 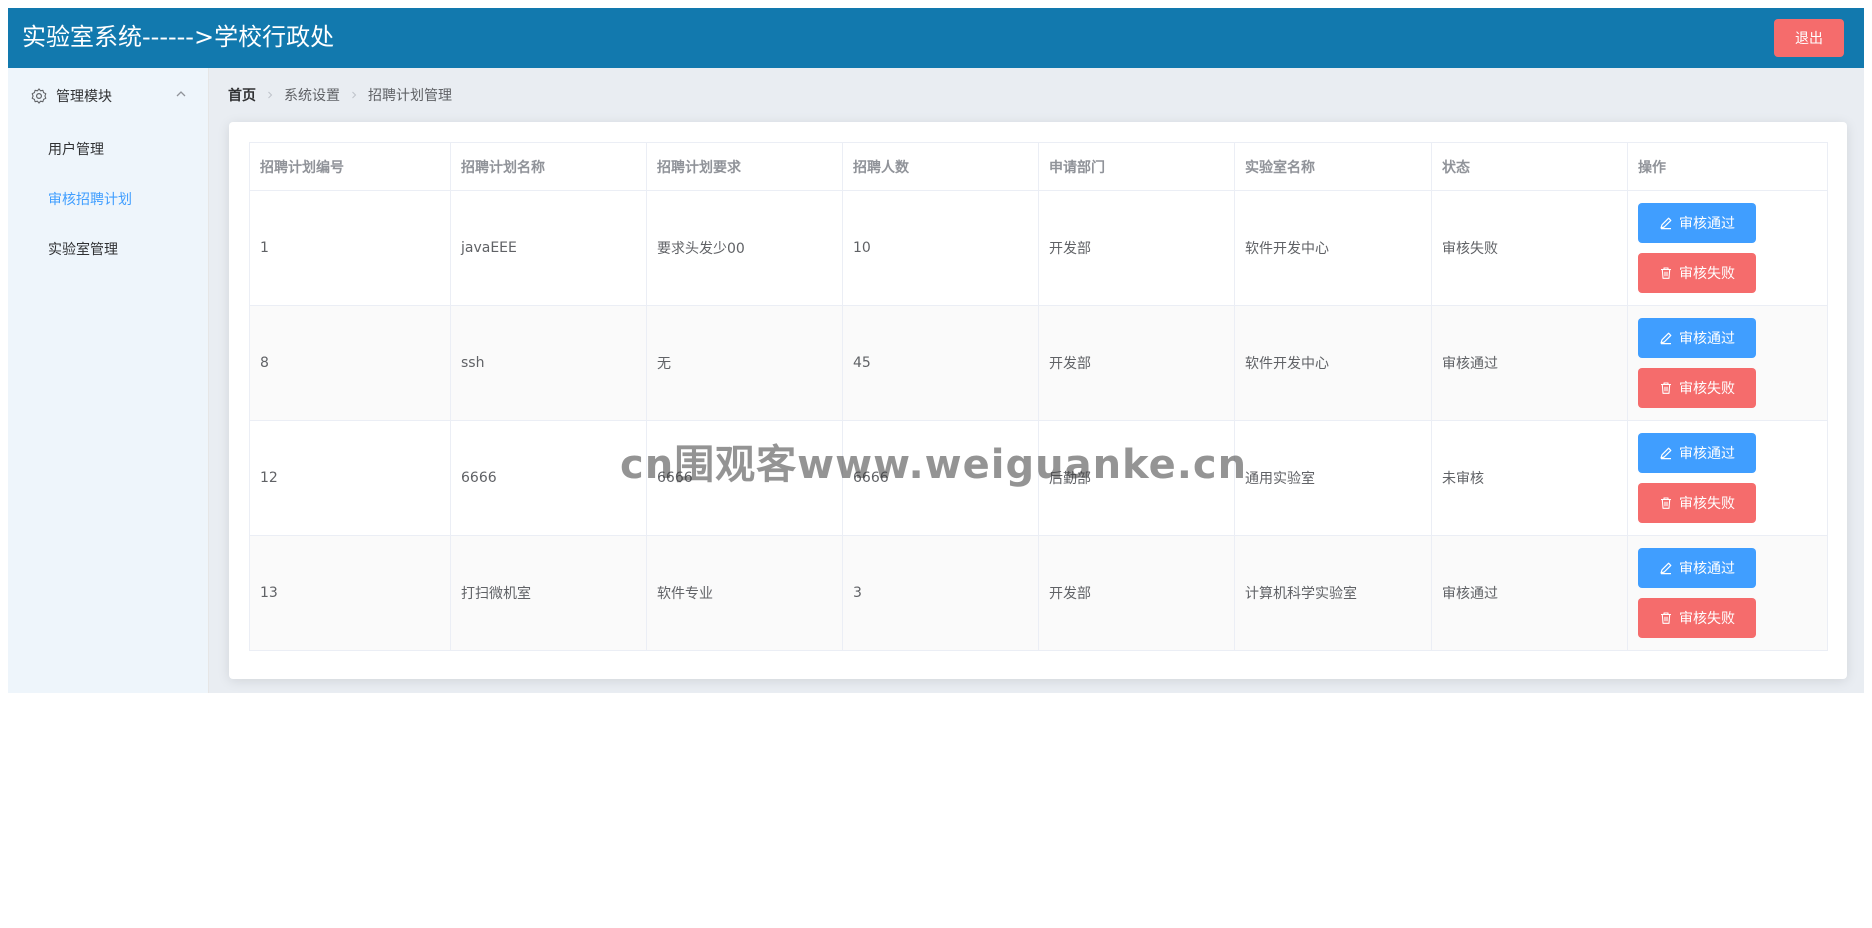 I want to click on breadcrumb-current: 招聘计划管理, so click(x=410, y=96).